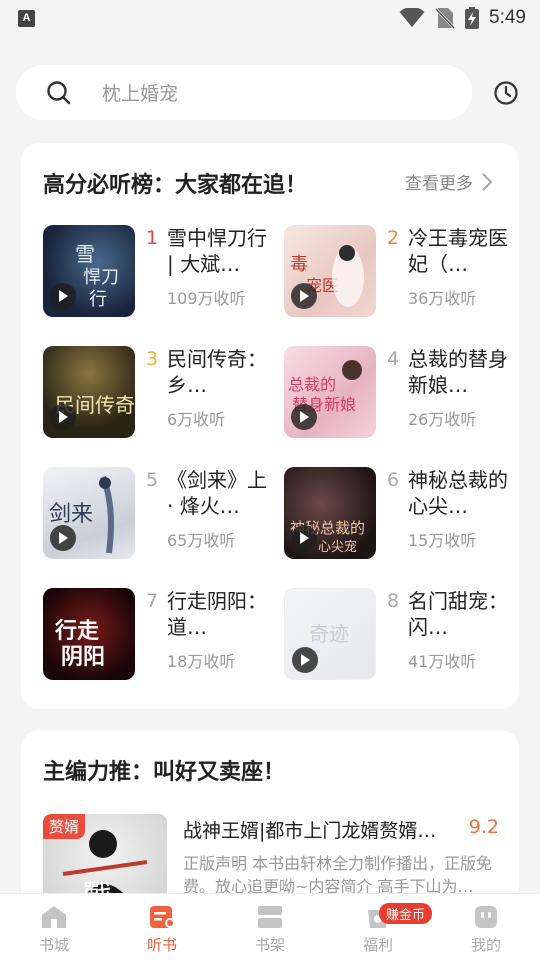 This screenshot has width=540, height=960. I want to click on book-cover: 雪悍刀行, so click(89, 271).